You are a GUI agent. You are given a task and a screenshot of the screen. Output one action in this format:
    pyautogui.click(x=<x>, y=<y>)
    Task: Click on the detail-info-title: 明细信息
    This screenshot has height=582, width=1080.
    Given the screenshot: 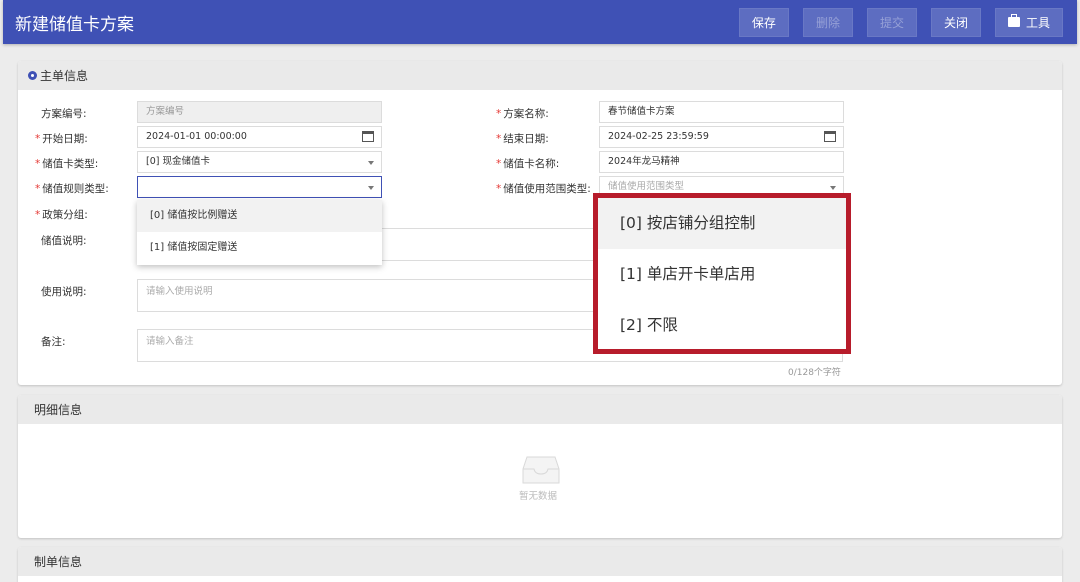 What is the action you would take?
    pyautogui.click(x=58, y=410)
    